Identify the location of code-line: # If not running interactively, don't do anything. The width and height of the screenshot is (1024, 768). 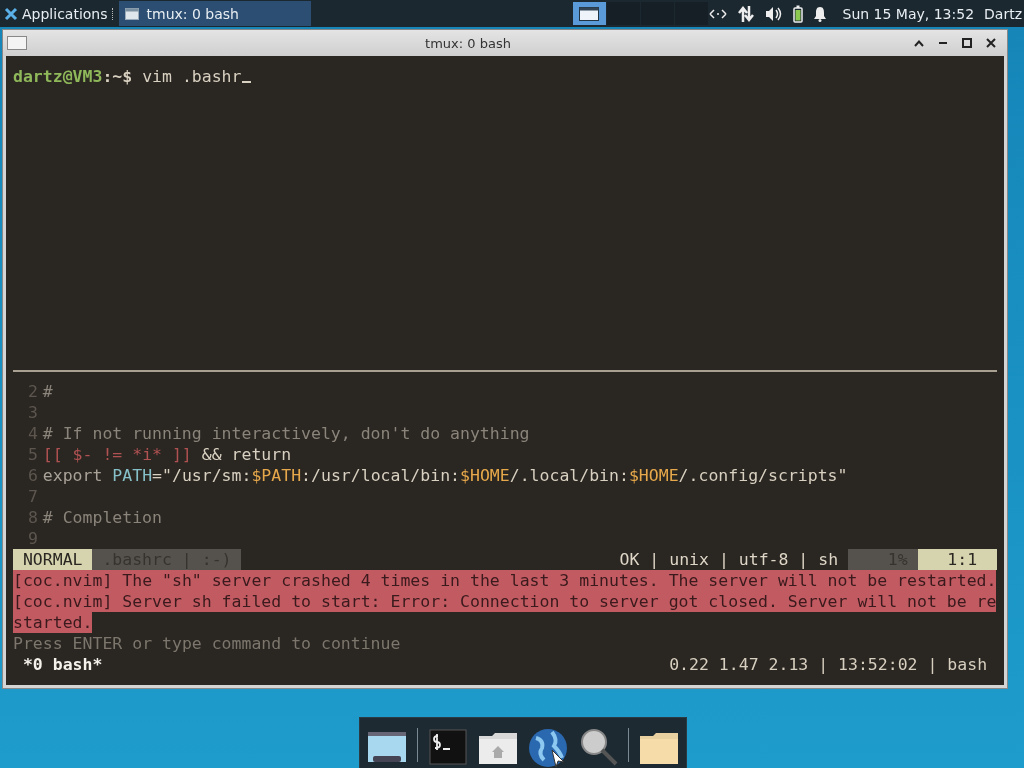
(286, 433).